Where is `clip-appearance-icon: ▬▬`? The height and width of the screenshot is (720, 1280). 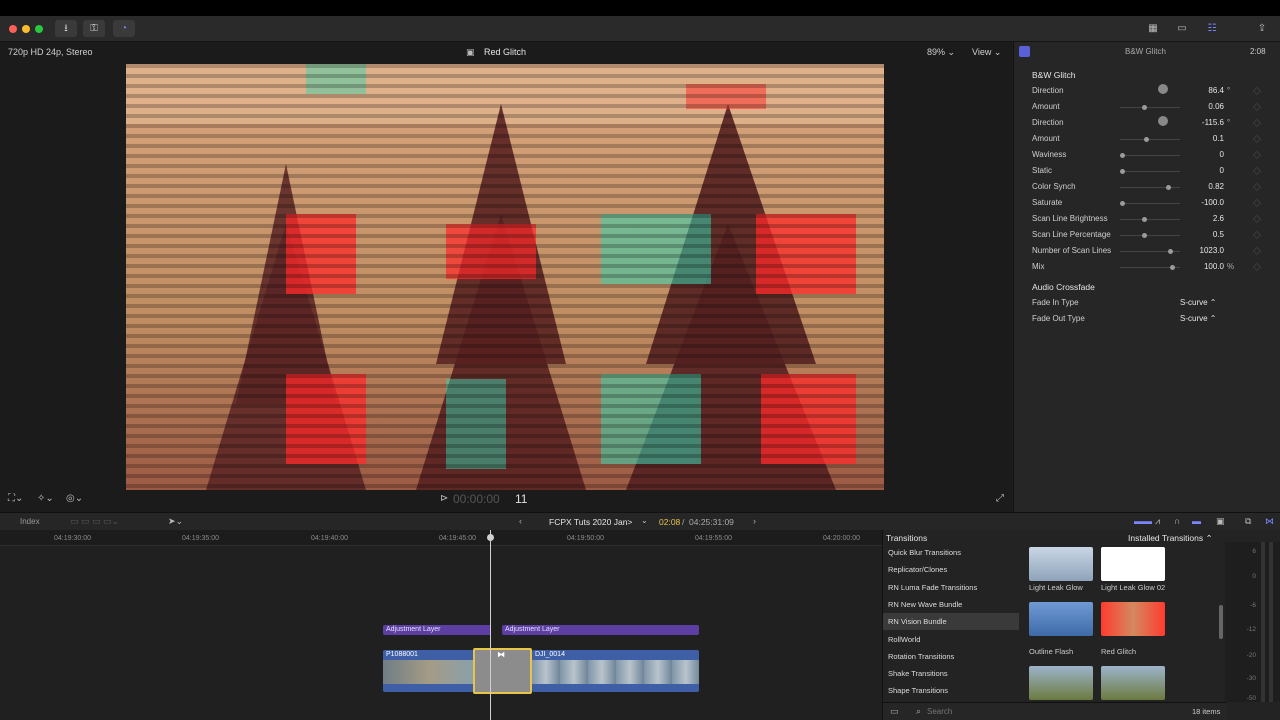 clip-appearance-icon: ▬▬ is located at coordinates (1143, 521).